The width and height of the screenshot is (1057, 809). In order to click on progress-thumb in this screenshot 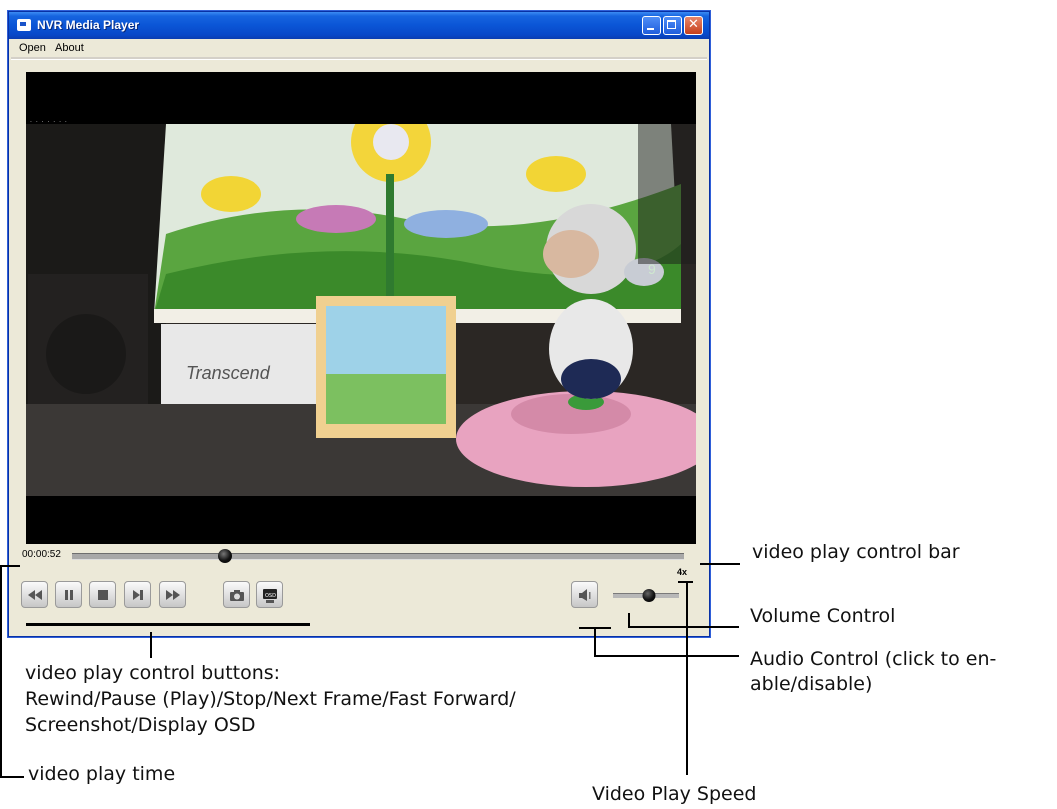, I will do `click(225, 556)`.